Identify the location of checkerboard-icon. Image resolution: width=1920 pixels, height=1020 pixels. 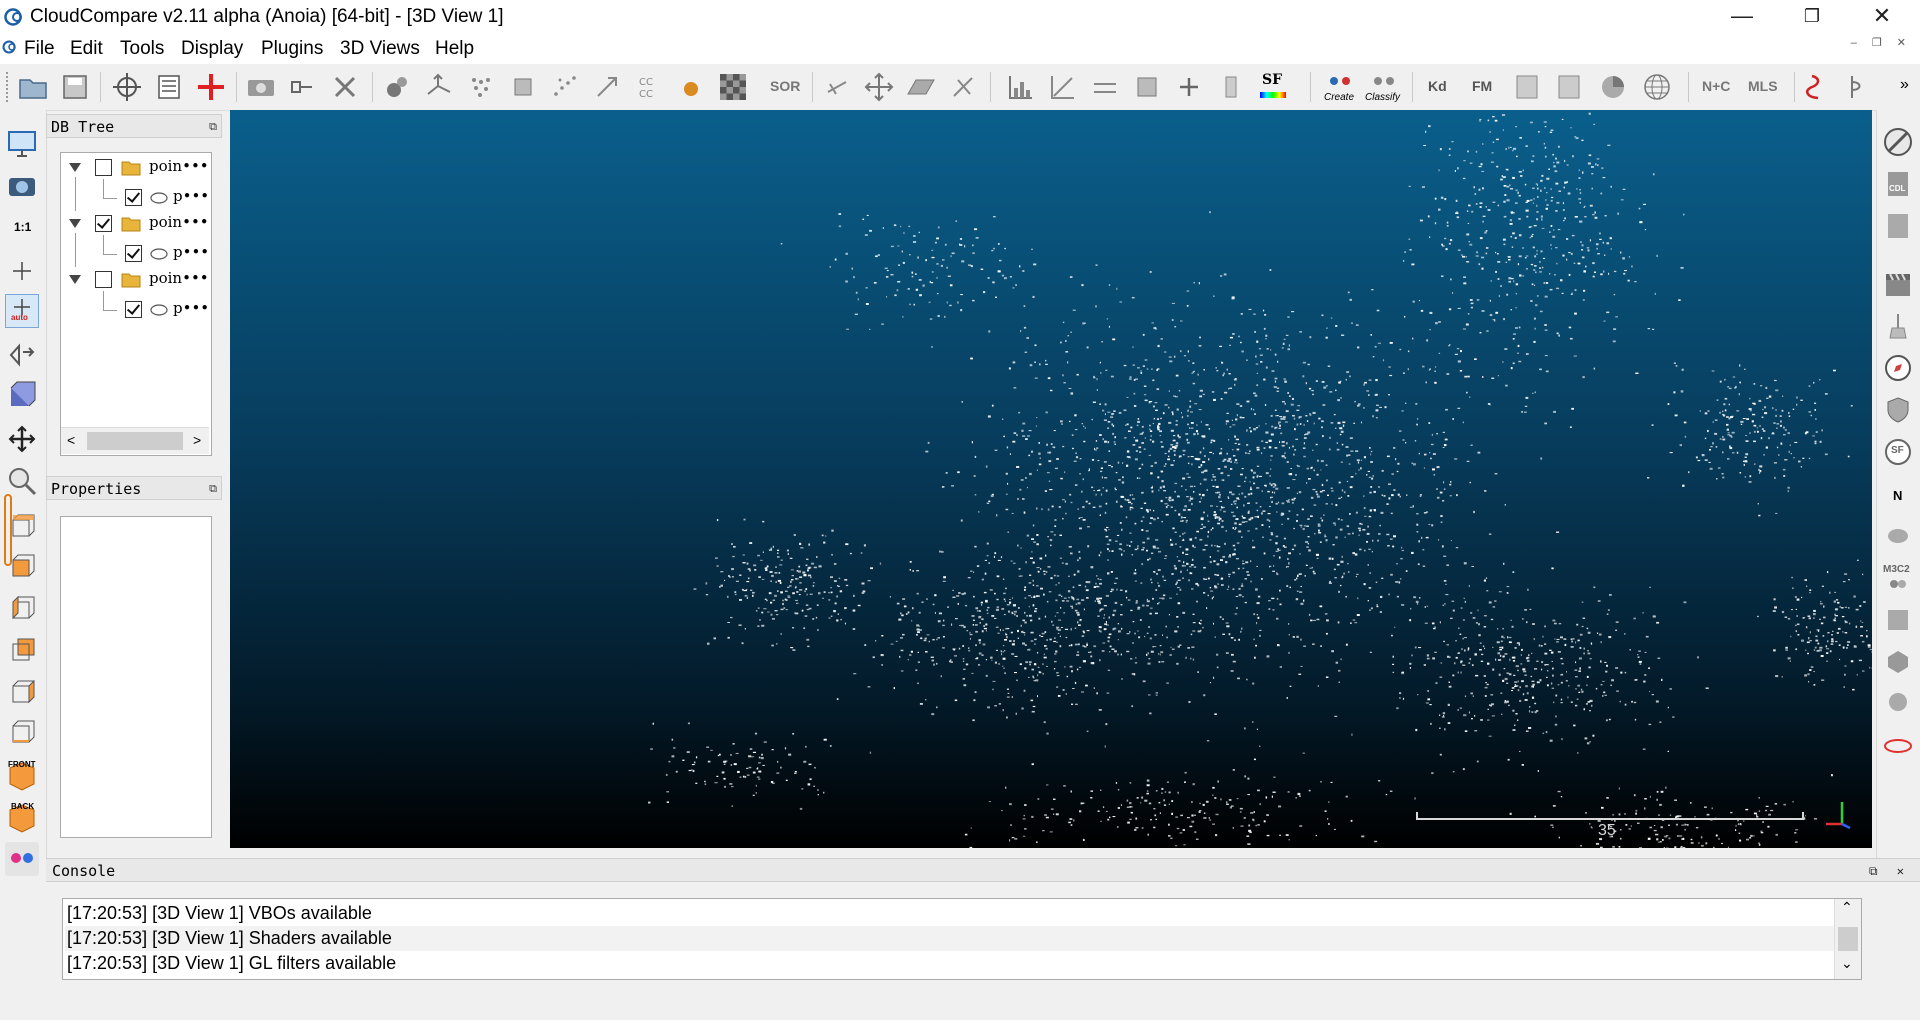
(733, 87).